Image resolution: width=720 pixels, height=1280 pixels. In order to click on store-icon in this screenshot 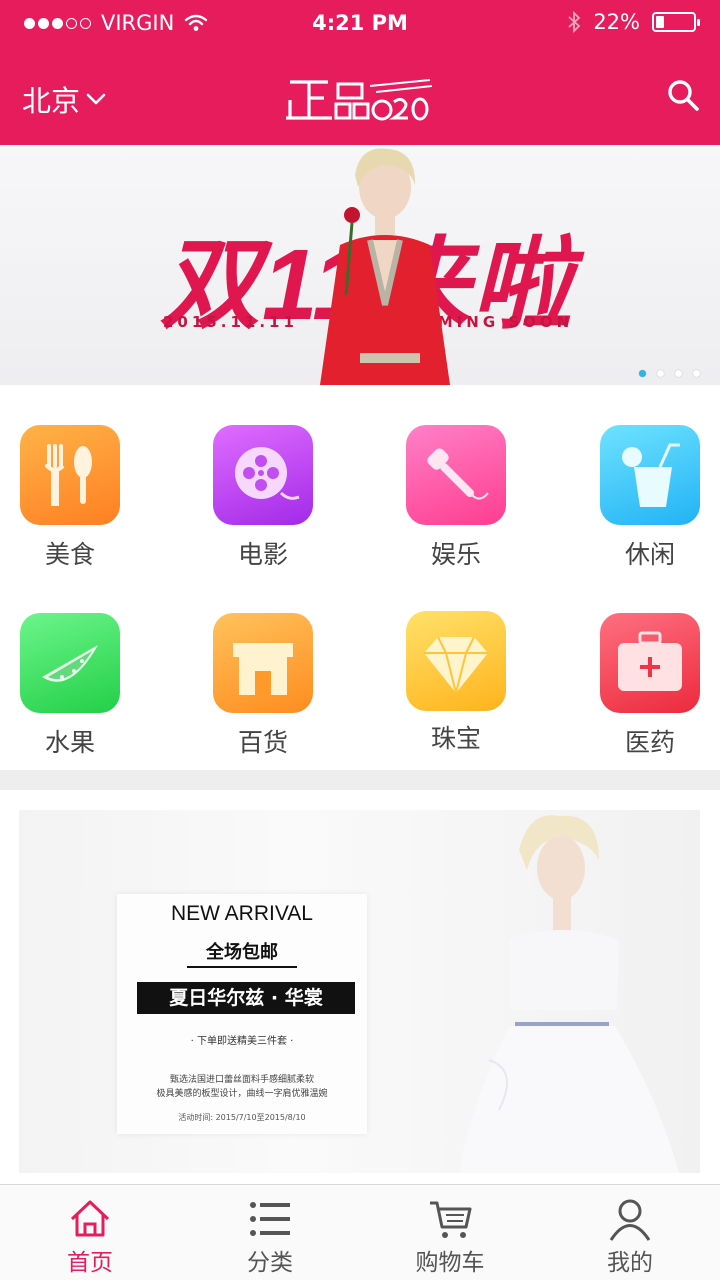, I will do `click(263, 663)`.